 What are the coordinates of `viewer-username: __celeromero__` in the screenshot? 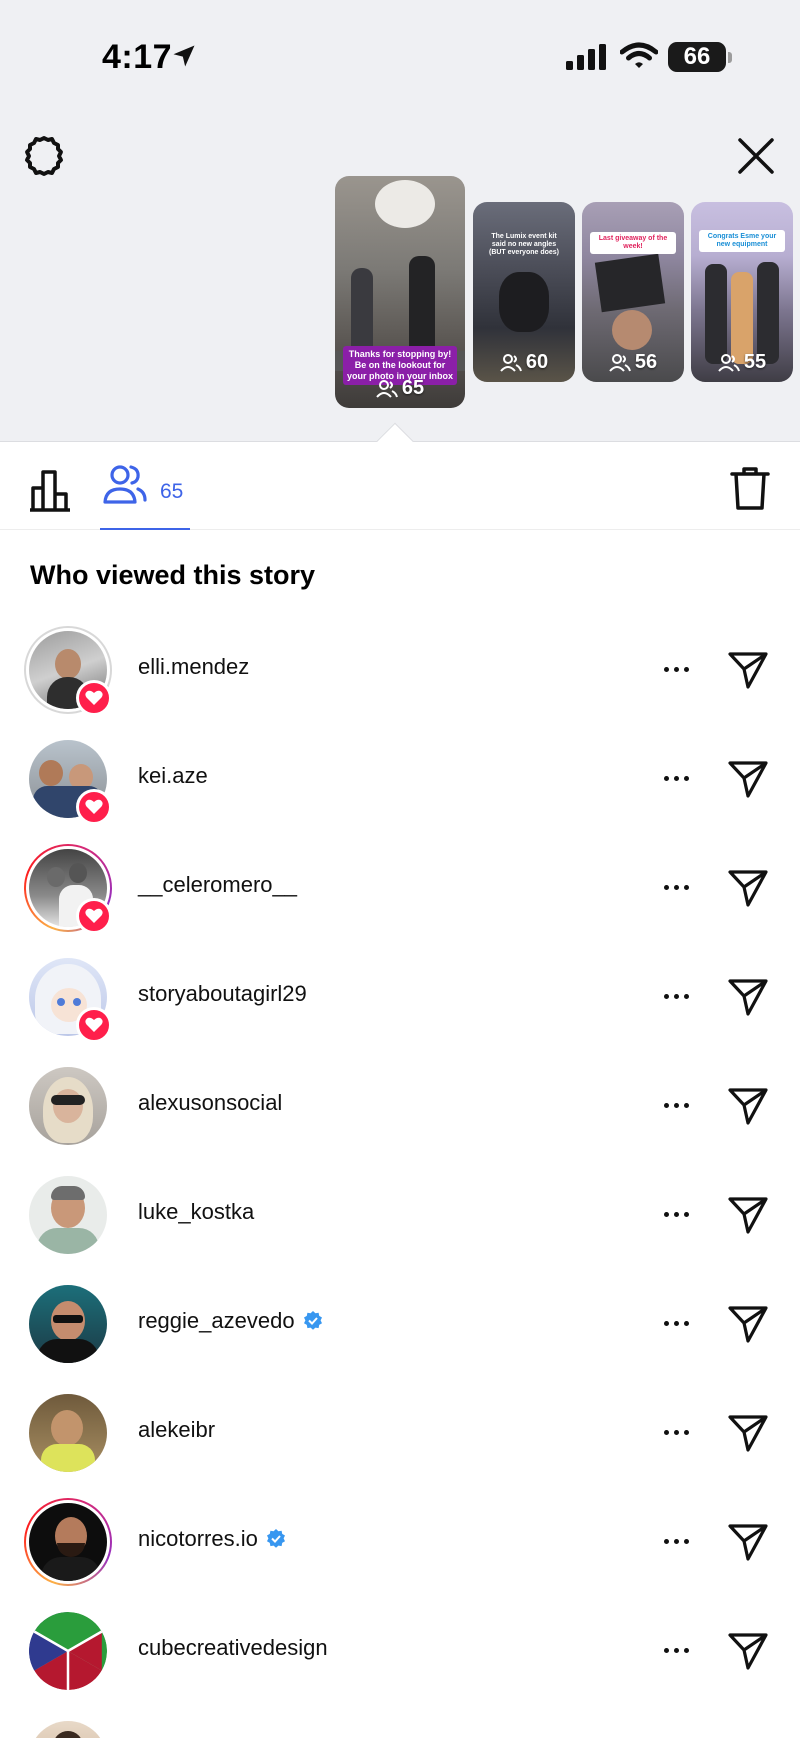 It's located at (217, 885).